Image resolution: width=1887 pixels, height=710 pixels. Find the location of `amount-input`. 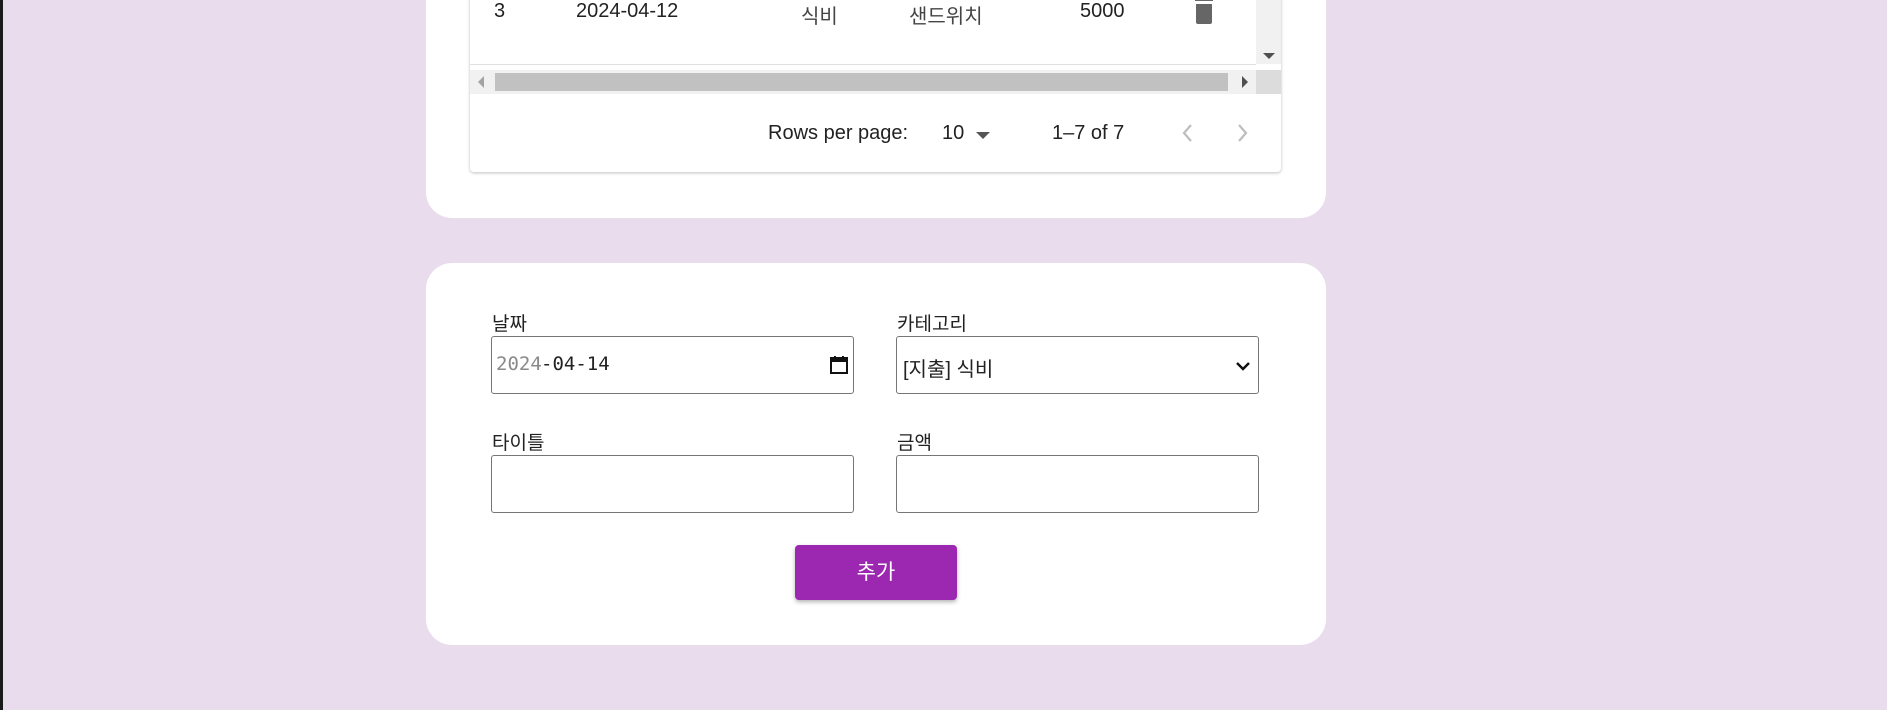

amount-input is located at coordinates (1077, 484).